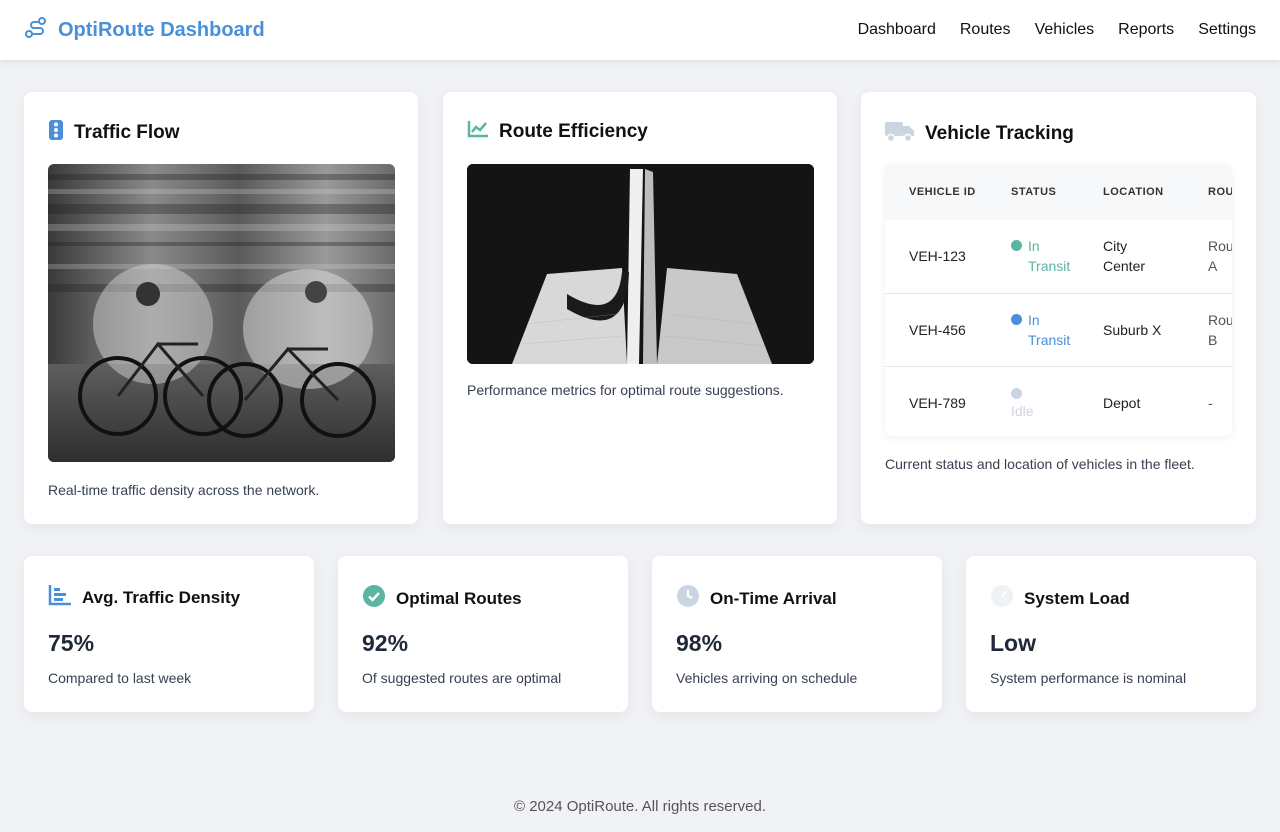  I want to click on metric-subtitle: Of suggested routes are optimal, so click(462, 678).